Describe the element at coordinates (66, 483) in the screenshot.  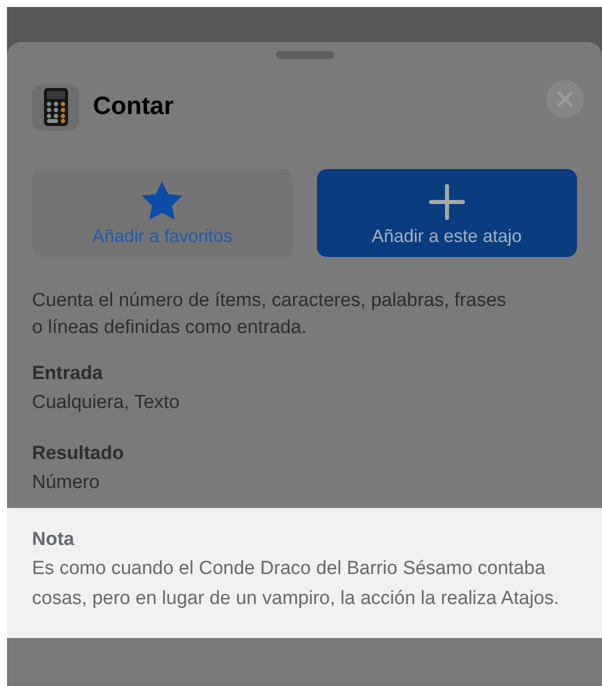
I see `section-text: Número` at that location.